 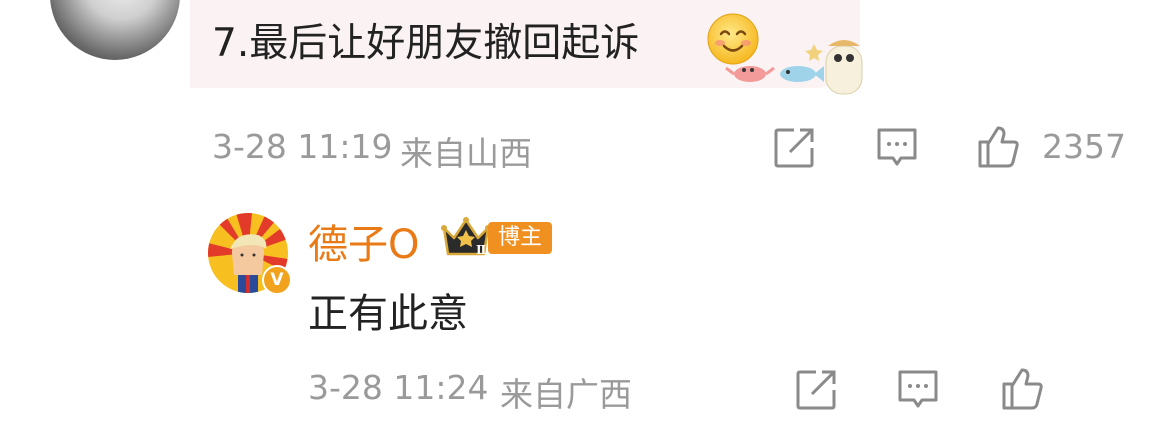 What do you see at coordinates (816, 390) in the screenshot?
I see `reply-share-icon` at bounding box center [816, 390].